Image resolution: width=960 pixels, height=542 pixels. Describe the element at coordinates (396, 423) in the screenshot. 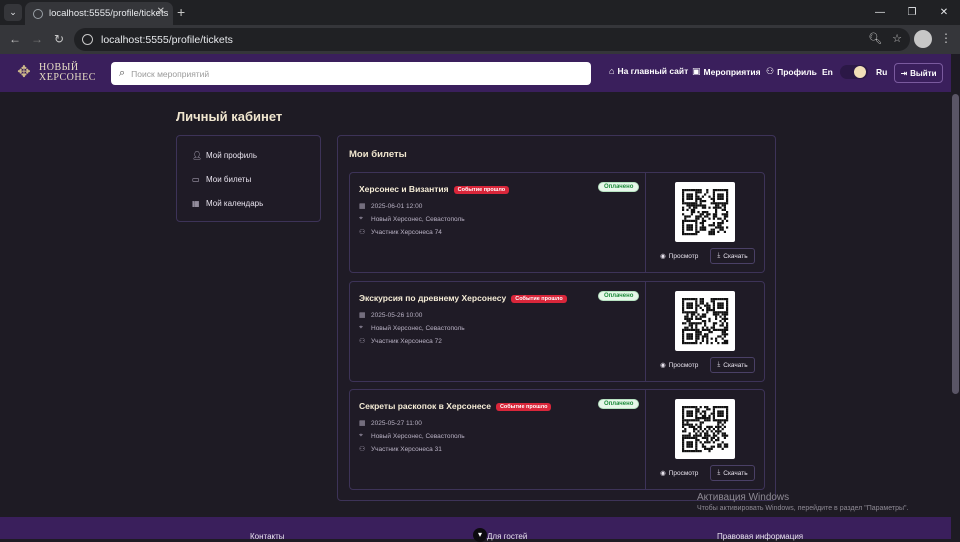

I see `ticket-datetime-text: 2025-05-27 11:00` at that location.